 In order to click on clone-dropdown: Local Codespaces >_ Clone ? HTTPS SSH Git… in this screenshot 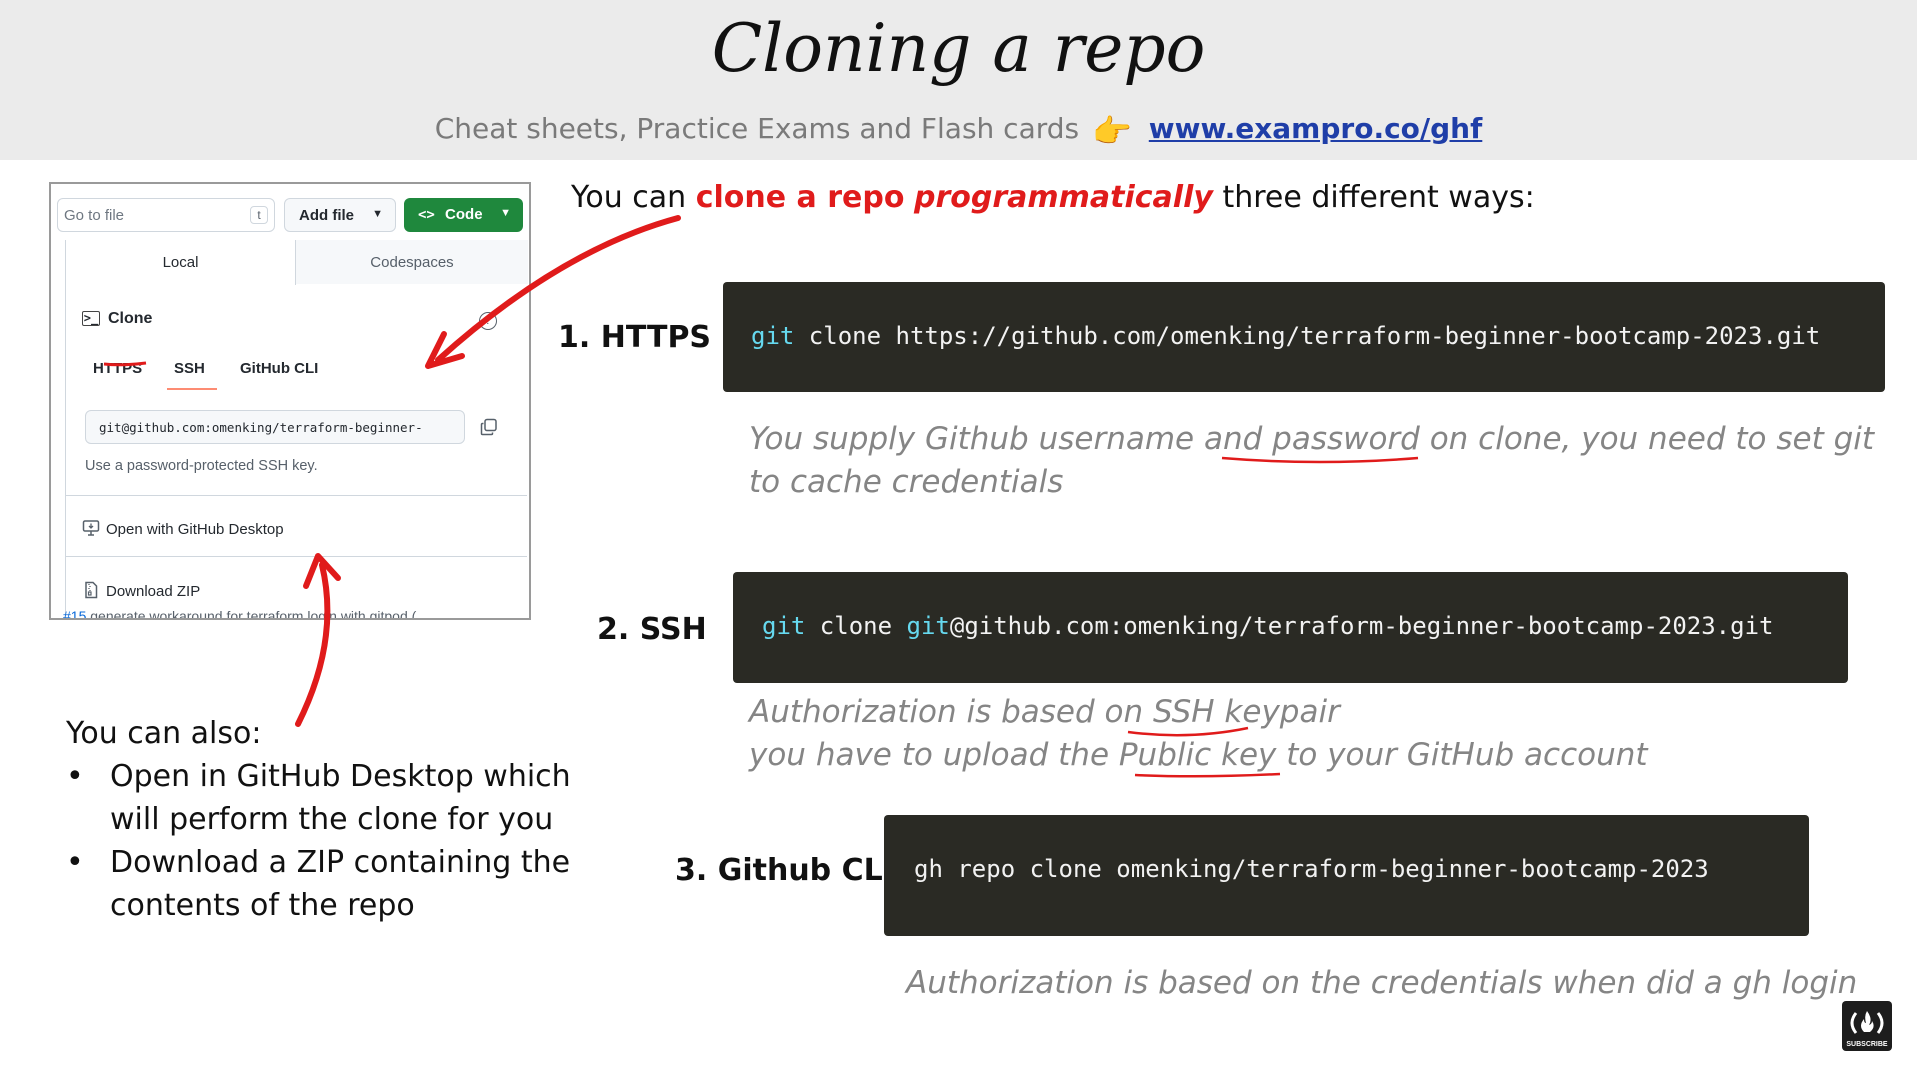, I will do `click(296, 429)`.